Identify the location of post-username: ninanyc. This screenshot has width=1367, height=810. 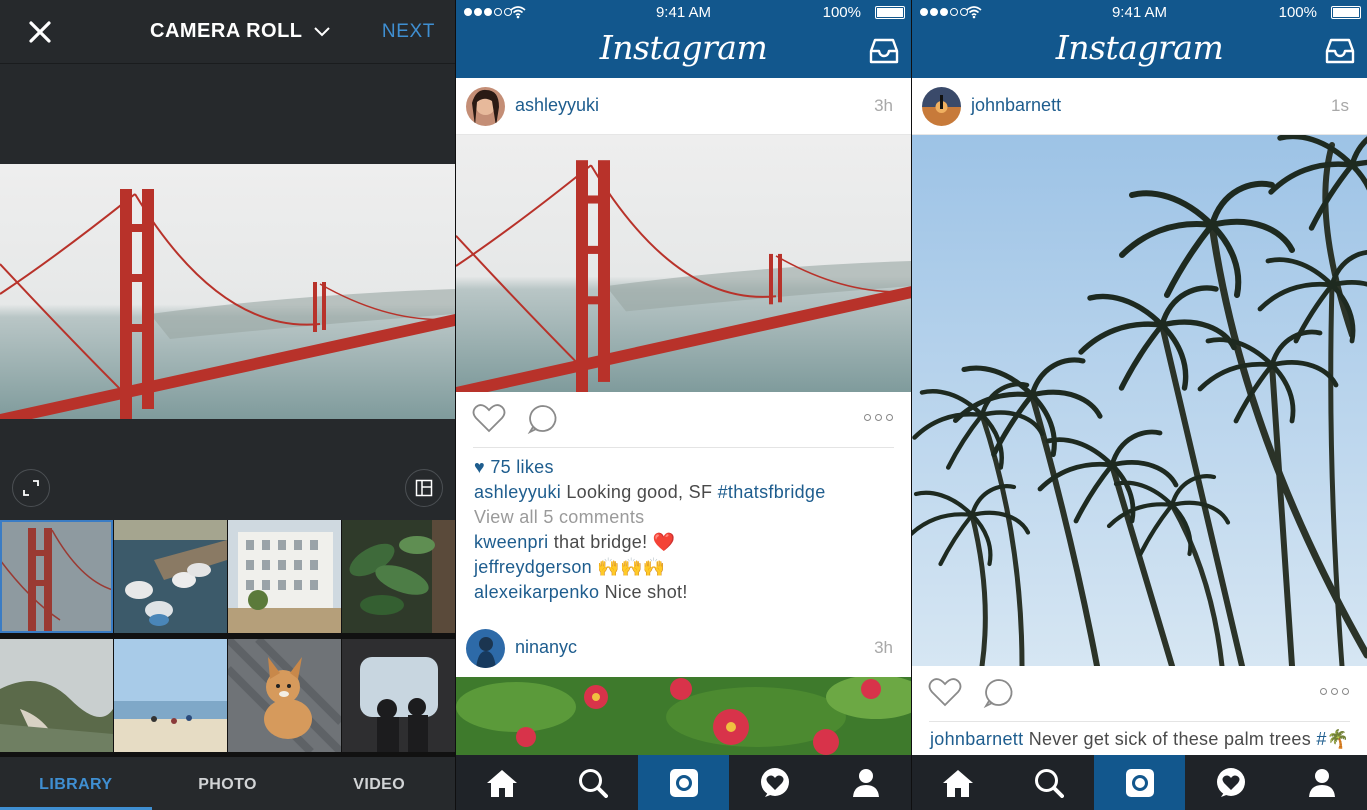
(546, 647).